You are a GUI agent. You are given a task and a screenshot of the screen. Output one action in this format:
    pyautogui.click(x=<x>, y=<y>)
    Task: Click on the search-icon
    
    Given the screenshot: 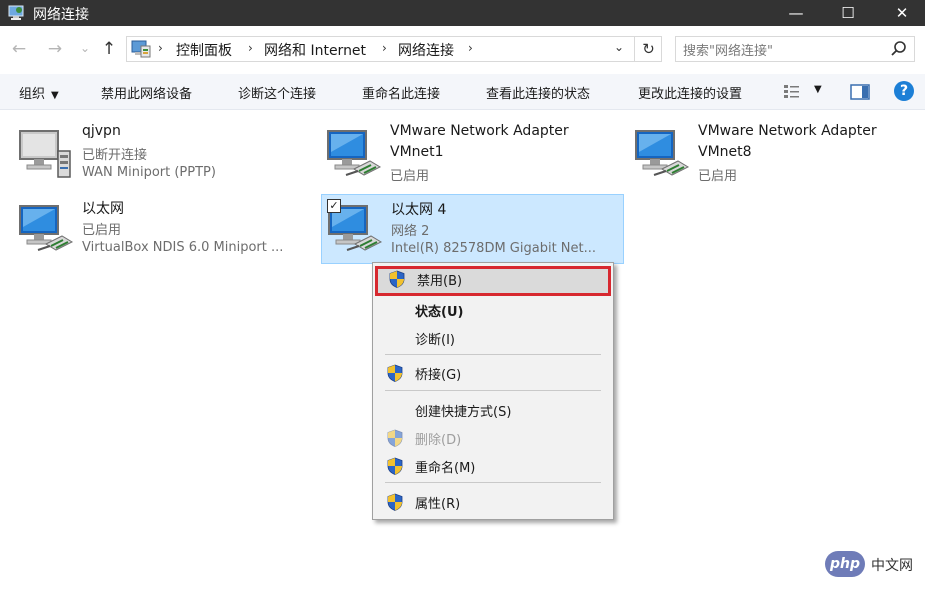 What is the action you would take?
    pyautogui.click(x=899, y=49)
    